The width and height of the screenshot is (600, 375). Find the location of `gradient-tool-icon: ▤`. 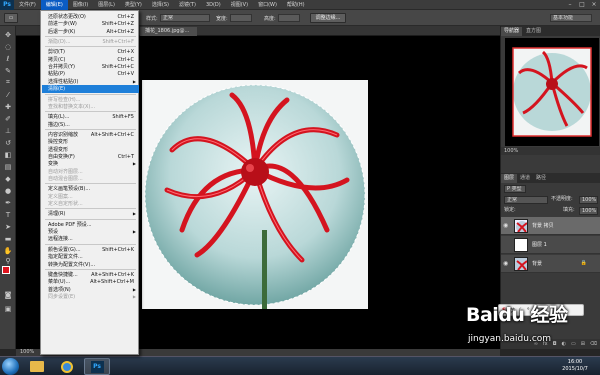

gradient-tool-icon: ▤ is located at coordinates (8, 166).